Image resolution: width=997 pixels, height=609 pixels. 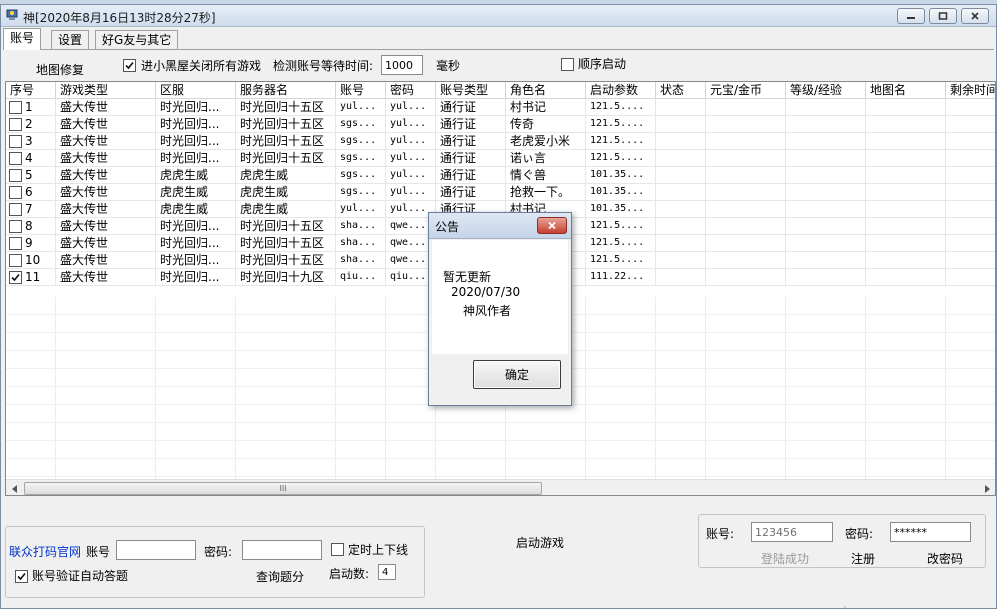 I want to click on blackhouse-close-checkbox, so click(x=129, y=65).